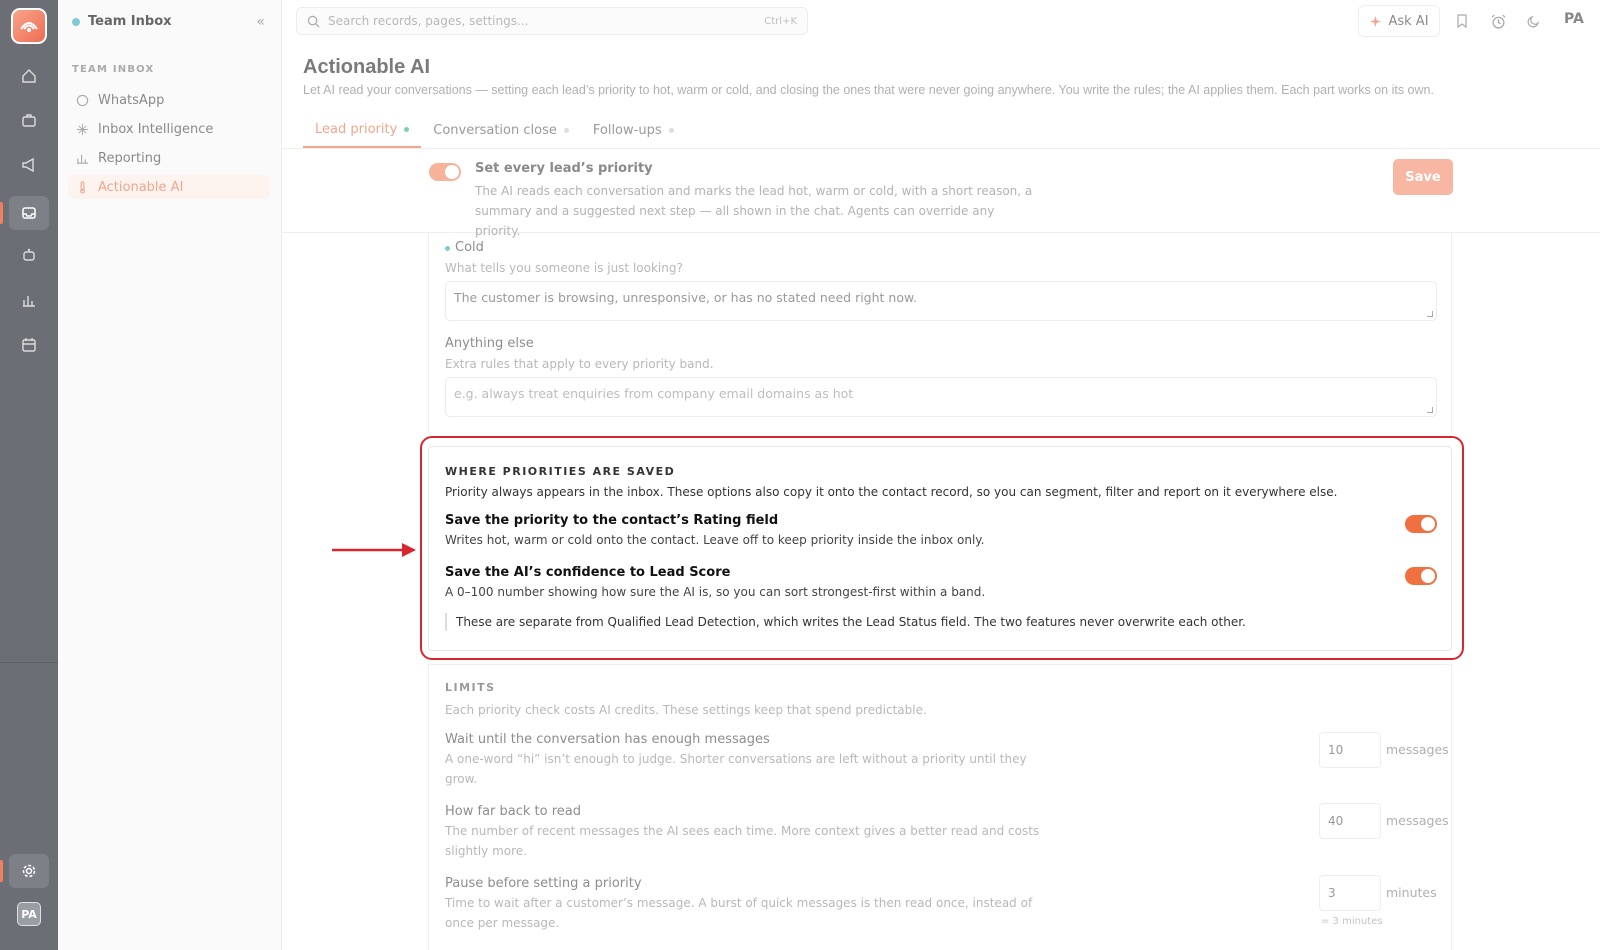 Image resolution: width=1600 pixels, height=950 pixels. I want to click on pause-hint: = 3 minutes, so click(1352, 921).